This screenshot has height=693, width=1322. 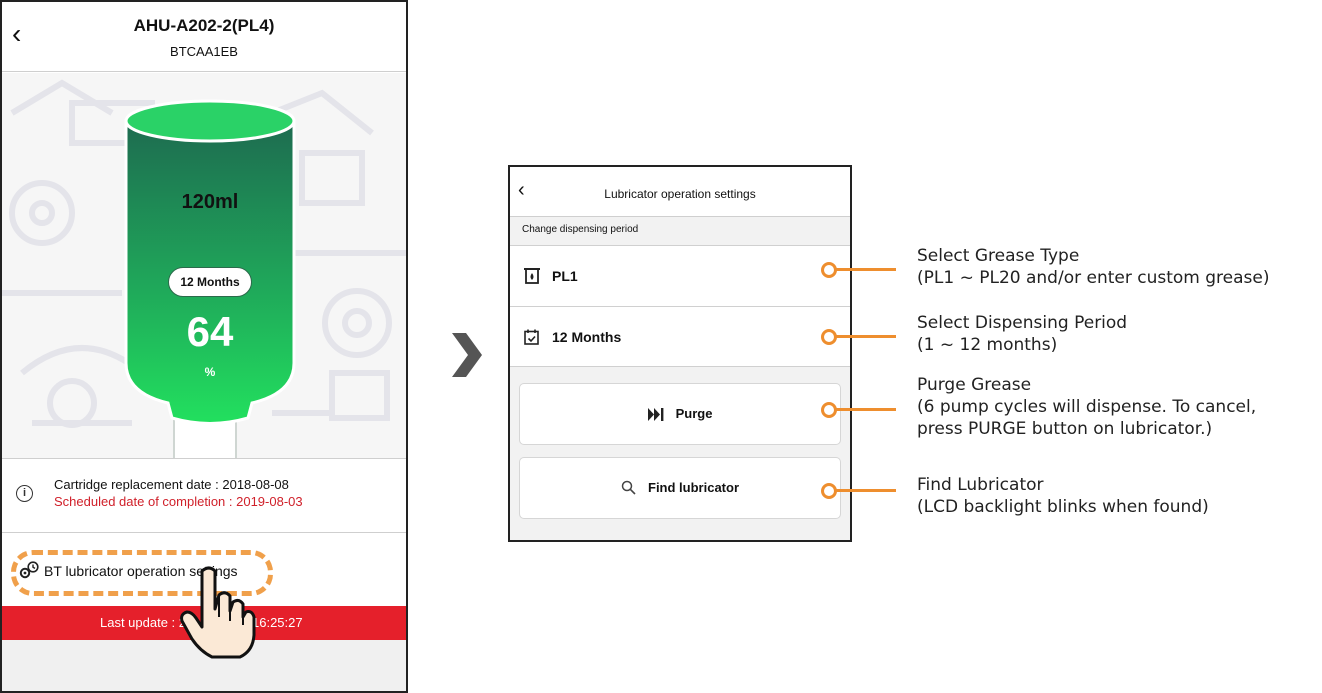 What do you see at coordinates (1065, 429) in the screenshot?
I see `callout-detail: press PURGE button on lubricator.)` at bounding box center [1065, 429].